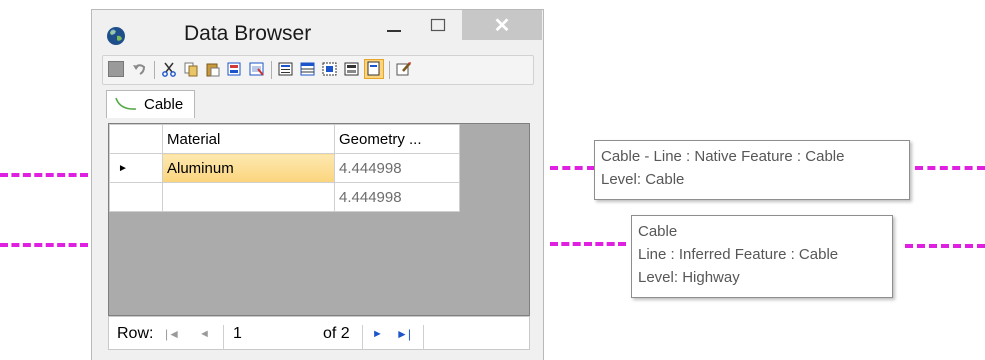 The width and height of the screenshot is (985, 360). I want to click on table-row: 4.444998, so click(284, 197).